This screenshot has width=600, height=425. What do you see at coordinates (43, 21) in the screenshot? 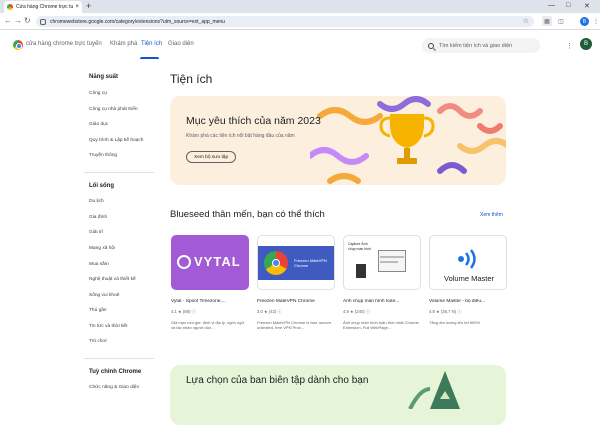
I see `site-info-icon` at bounding box center [43, 21].